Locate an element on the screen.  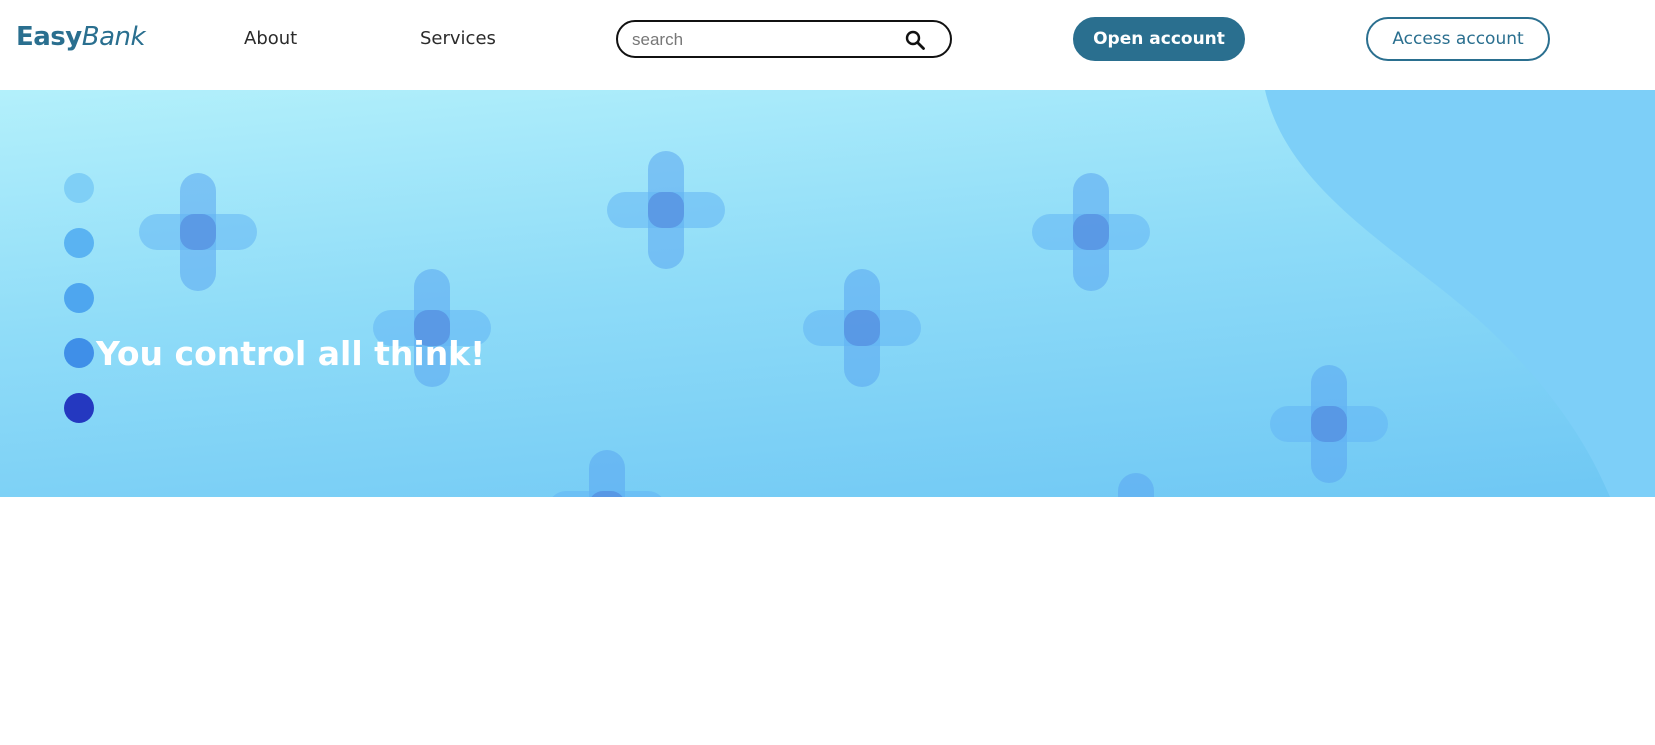
hero-title: You control all think! is located at coordinates (291, 353).